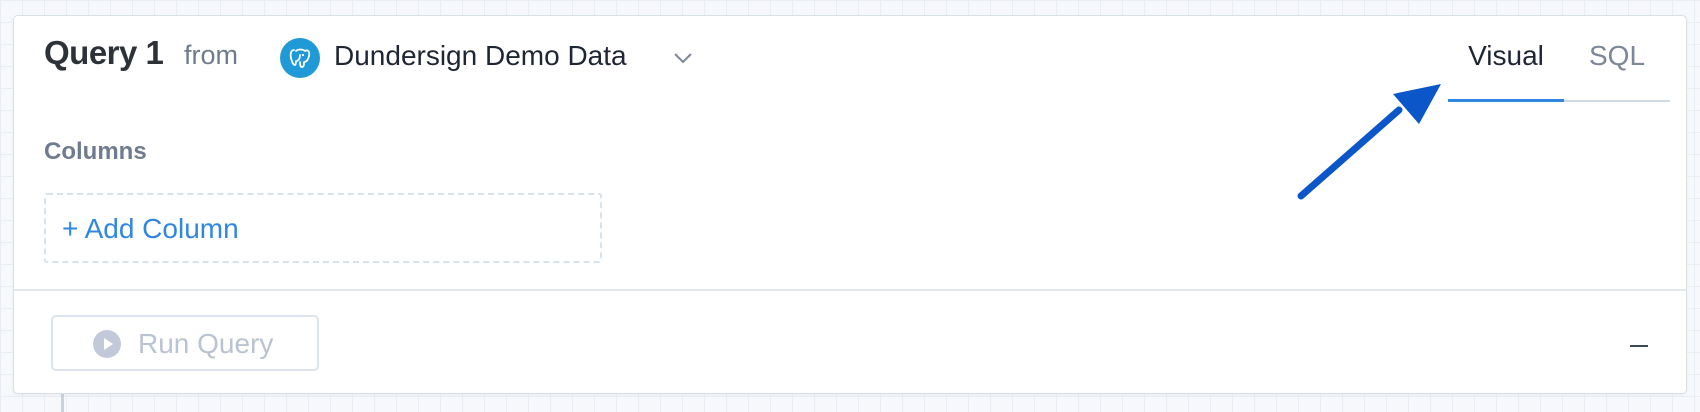 This screenshot has height=412, width=1700. I want to click on run-query-button: Run Query, so click(185, 343).